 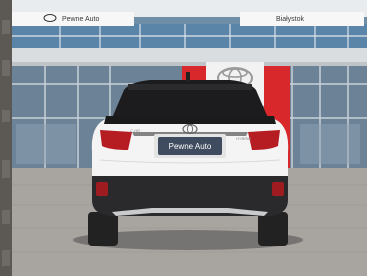 I want to click on dealer-sign-left-text: Pewne Auto, so click(x=80, y=19).